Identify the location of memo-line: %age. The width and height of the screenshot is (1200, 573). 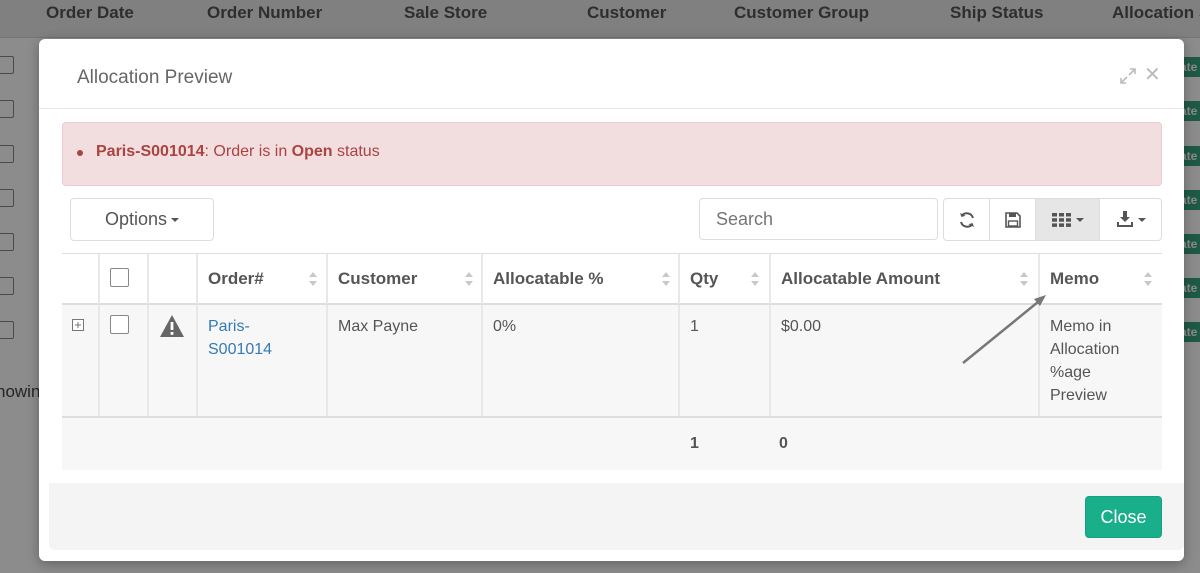
(1070, 372).